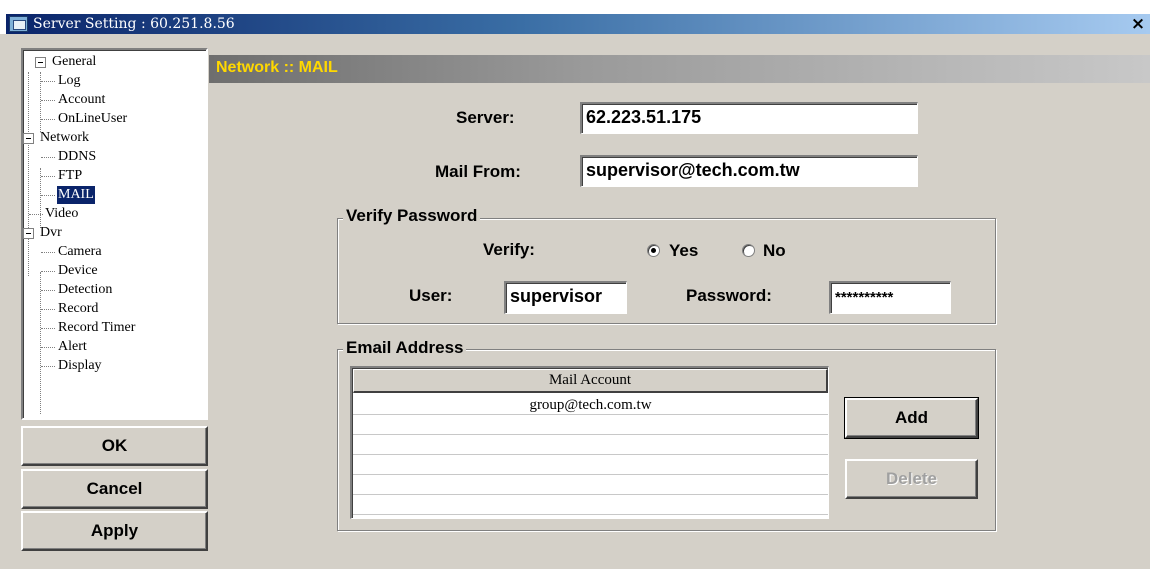 Image resolution: width=1150 pixels, height=569 pixels. I want to click on tree-item-ftp: FTP, so click(113, 176).